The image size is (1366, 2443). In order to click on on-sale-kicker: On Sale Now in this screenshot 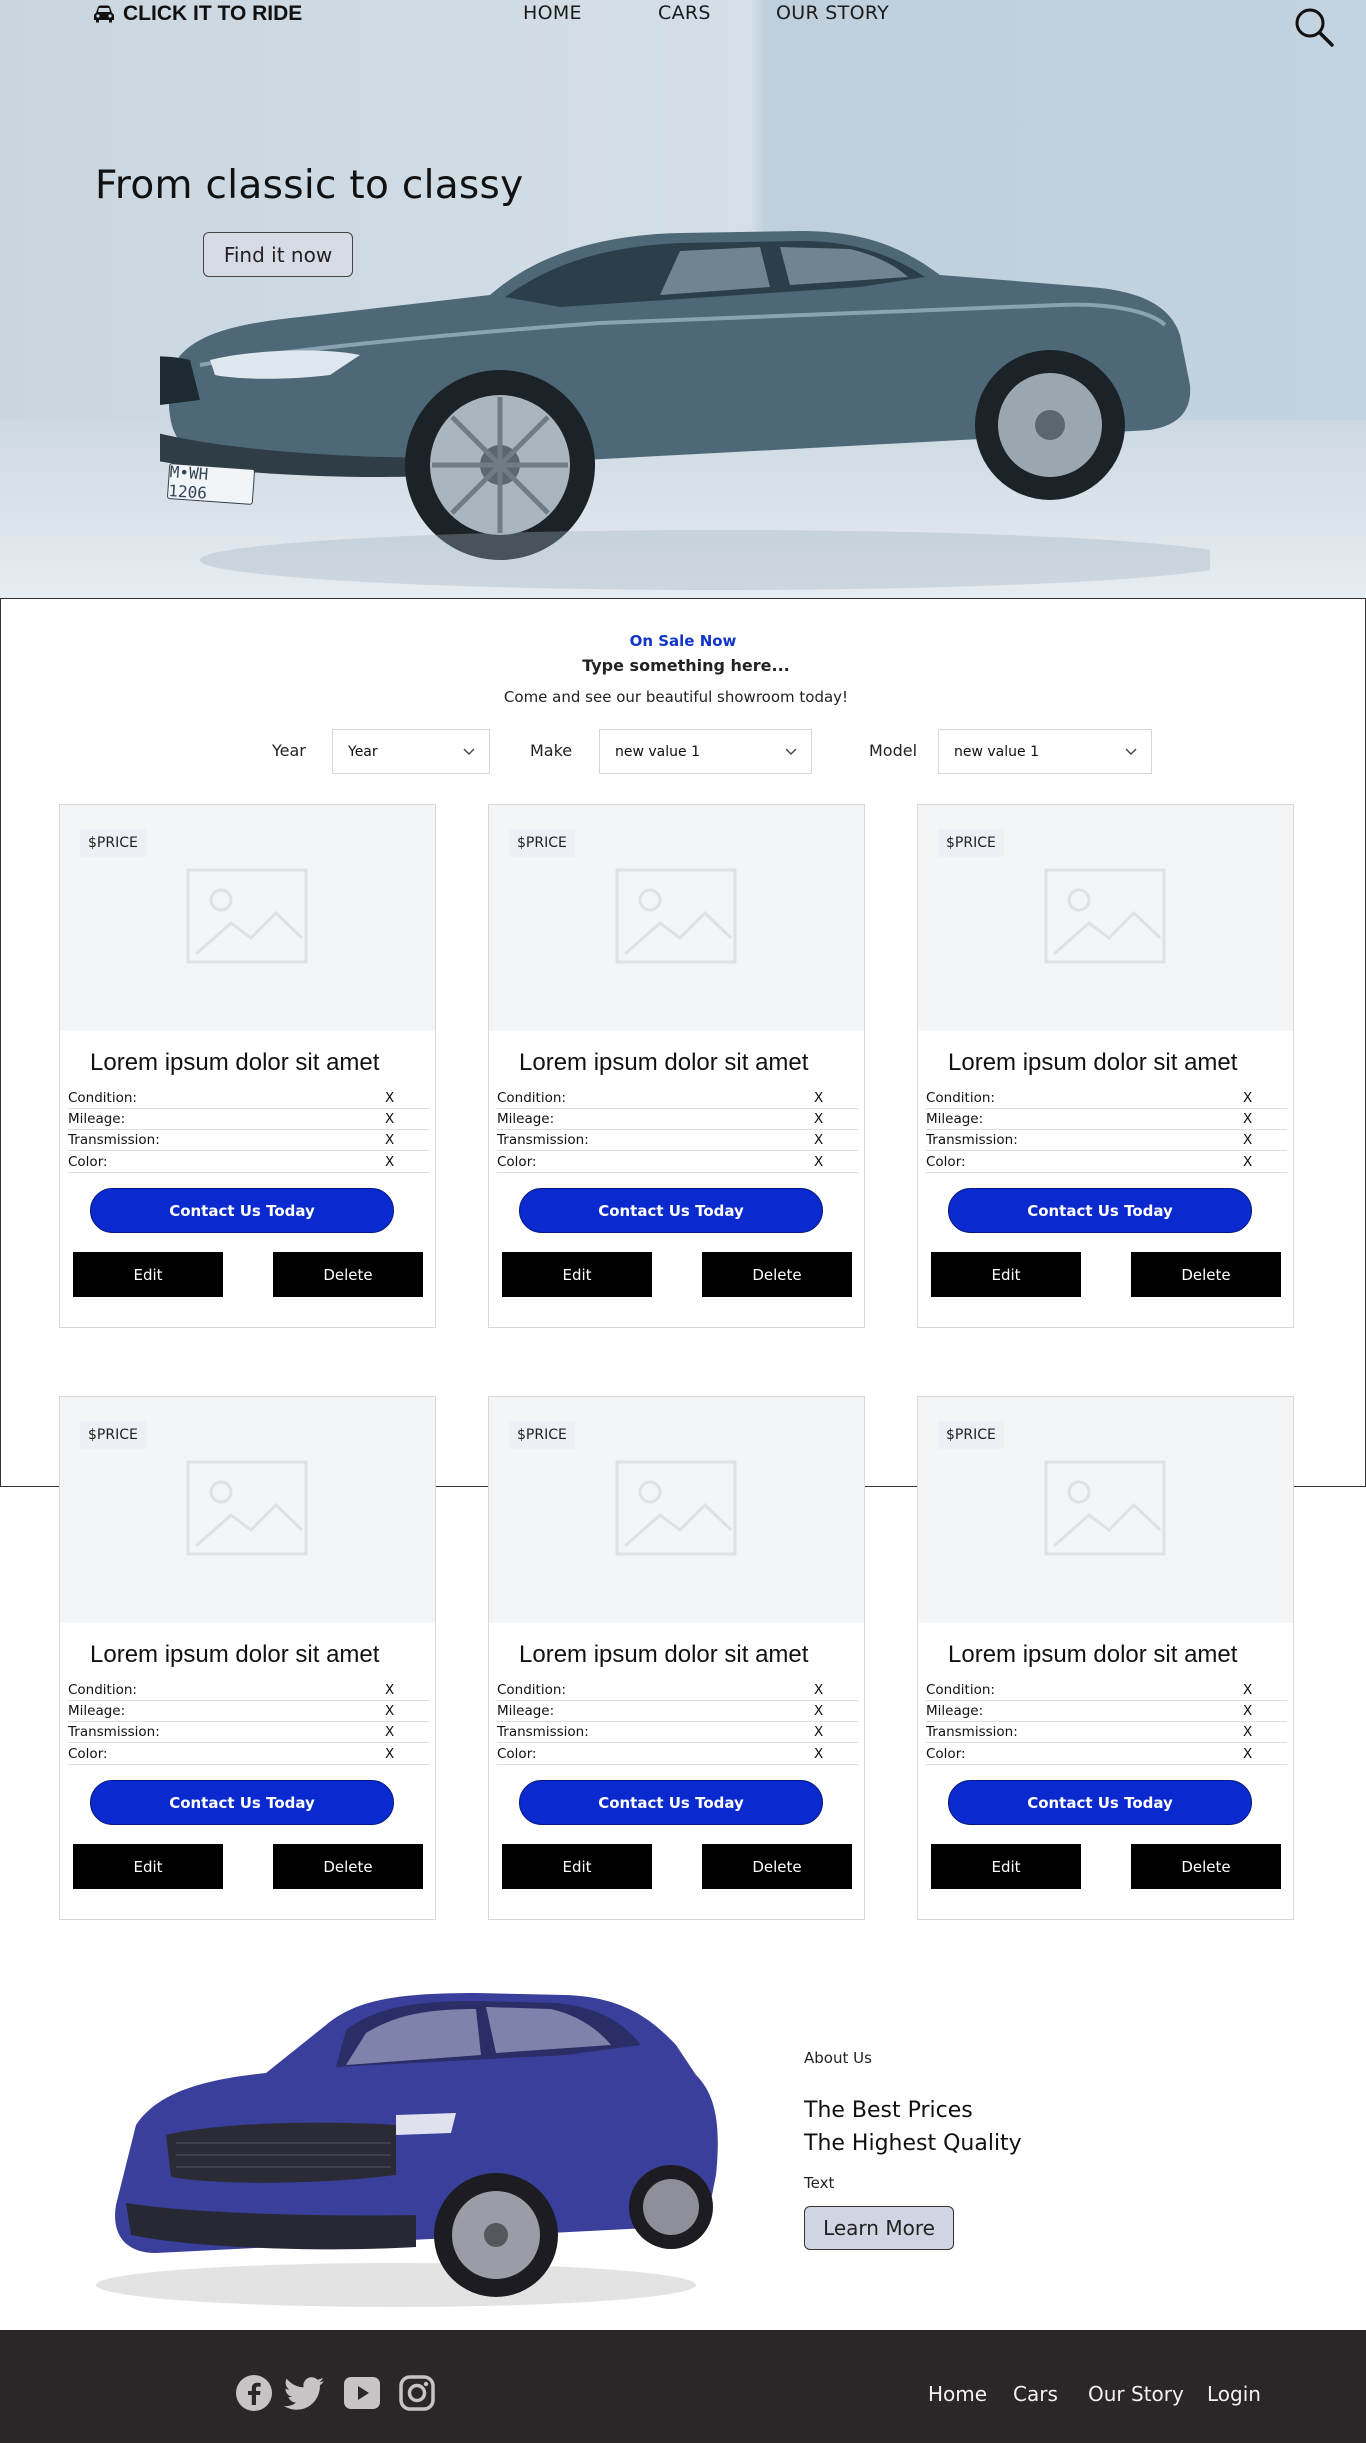, I will do `click(683, 641)`.